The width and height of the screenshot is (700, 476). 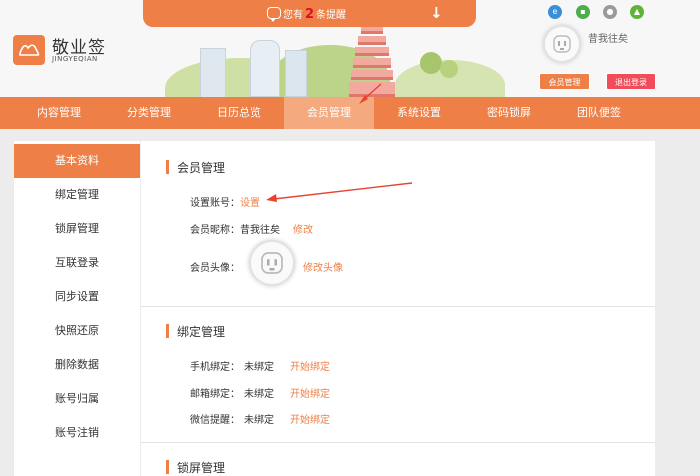 I want to click on notice-bar: 您有 2 条提醒 ↓, so click(x=309, y=13).